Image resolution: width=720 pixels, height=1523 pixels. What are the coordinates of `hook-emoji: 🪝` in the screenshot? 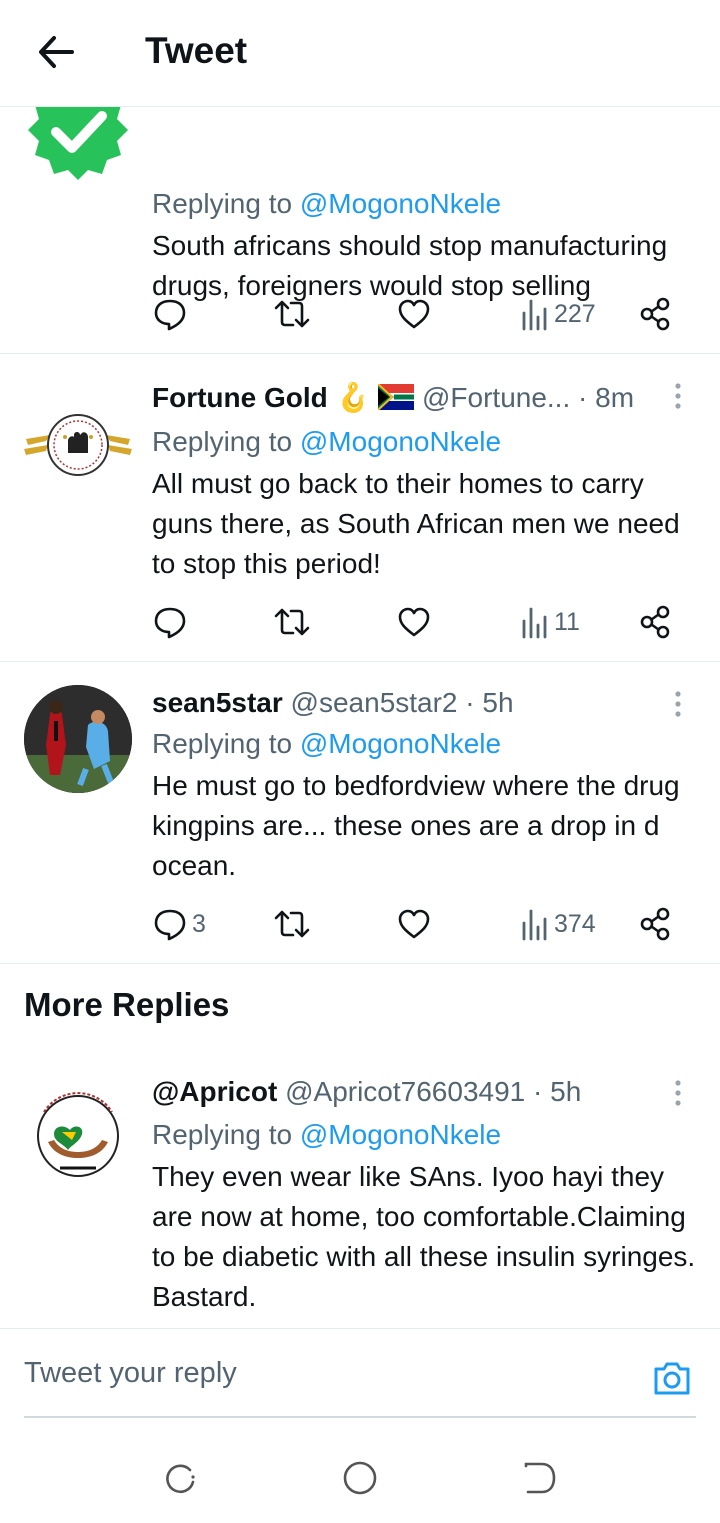 It's located at (353, 397).